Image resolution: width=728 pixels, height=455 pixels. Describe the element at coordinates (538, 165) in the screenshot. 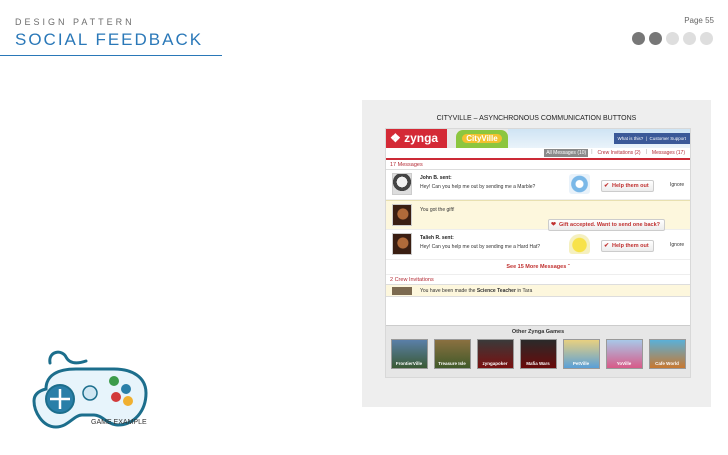

I see `messages-header: 17 Messages` at that location.